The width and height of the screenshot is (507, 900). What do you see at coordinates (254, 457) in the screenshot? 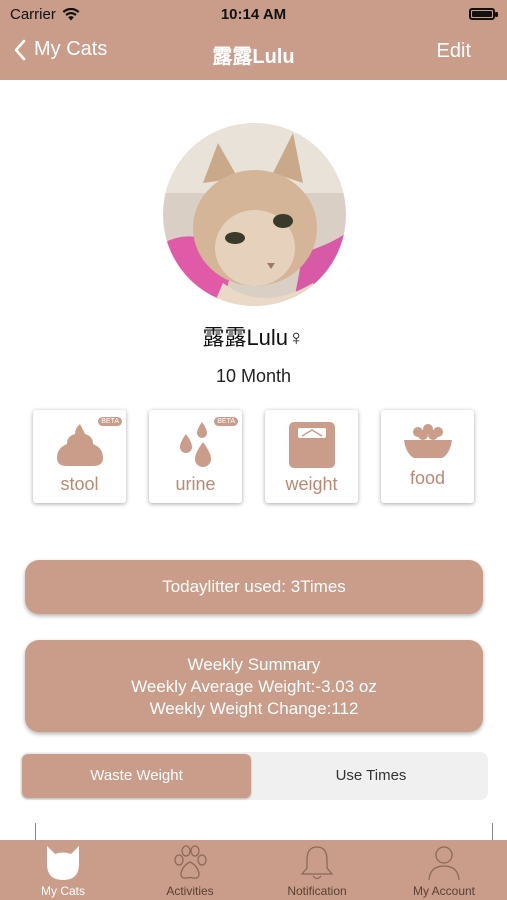
I see `activity-tiles: BETA stool BETA urine weight food` at bounding box center [254, 457].